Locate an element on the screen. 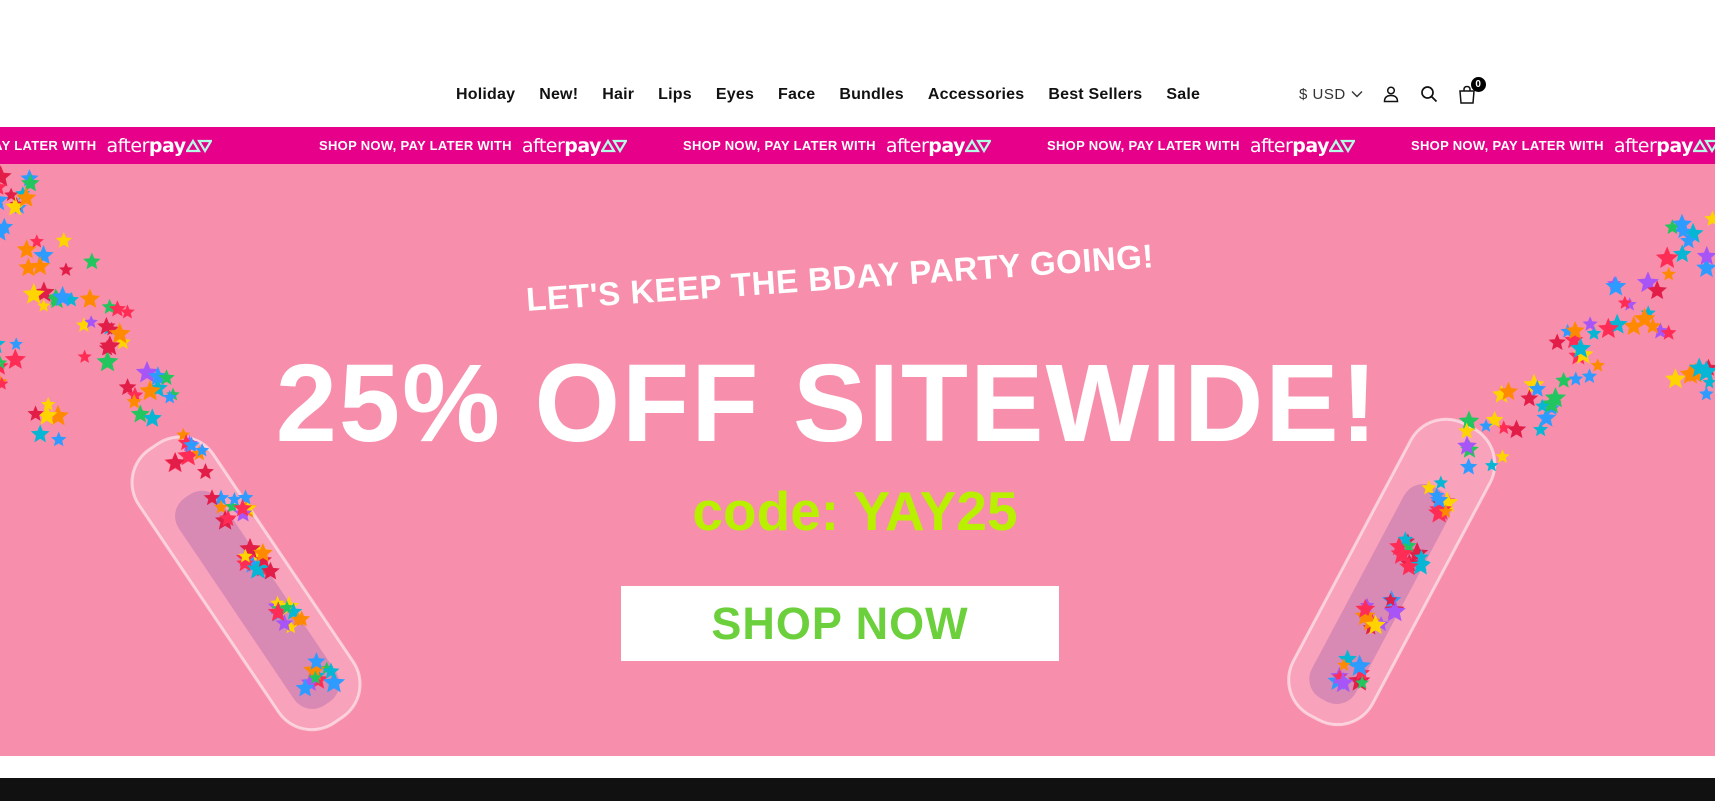 The height and width of the screenshot is (801, 1715). hero-headline: 25% OFF SITEWIDE! is located at coordinates (827, 403).